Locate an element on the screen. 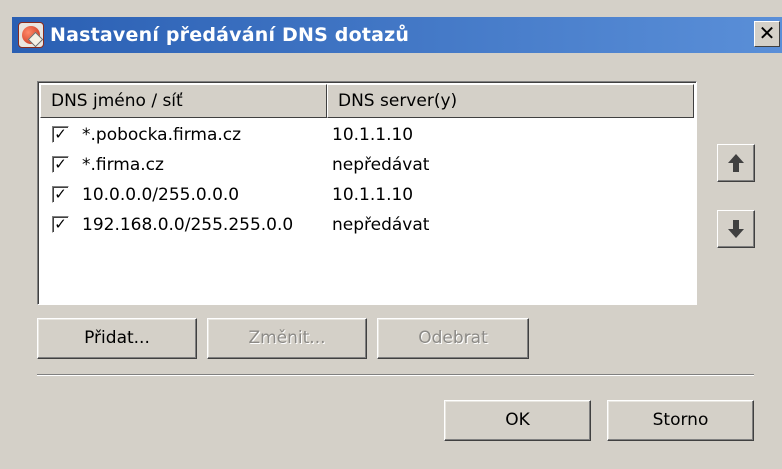  column-header-server: DNS server(y) is located at coordinates (510, 101).